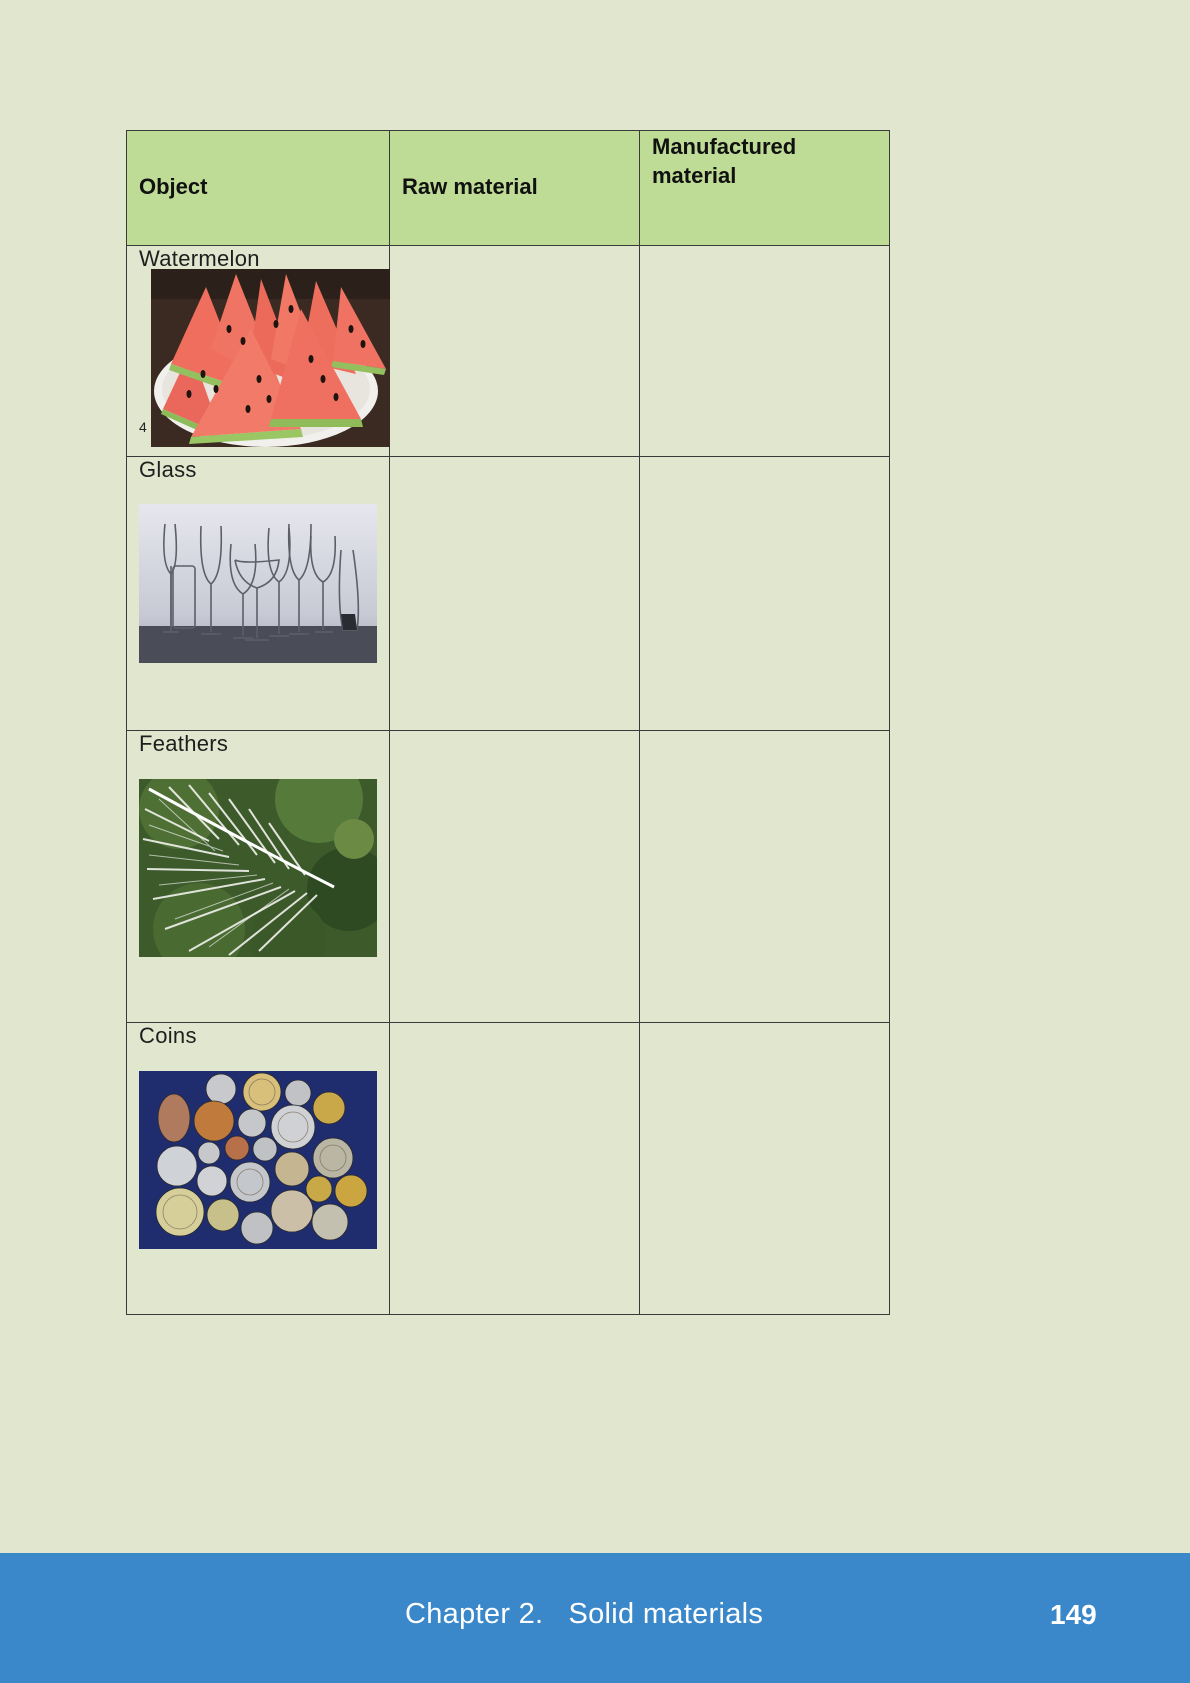  What do you see at coordinates (584, 1614) in the screenshot?
I see `chapter-title: Chapter 2. Solid materials` at bounding box center [584, 1614].